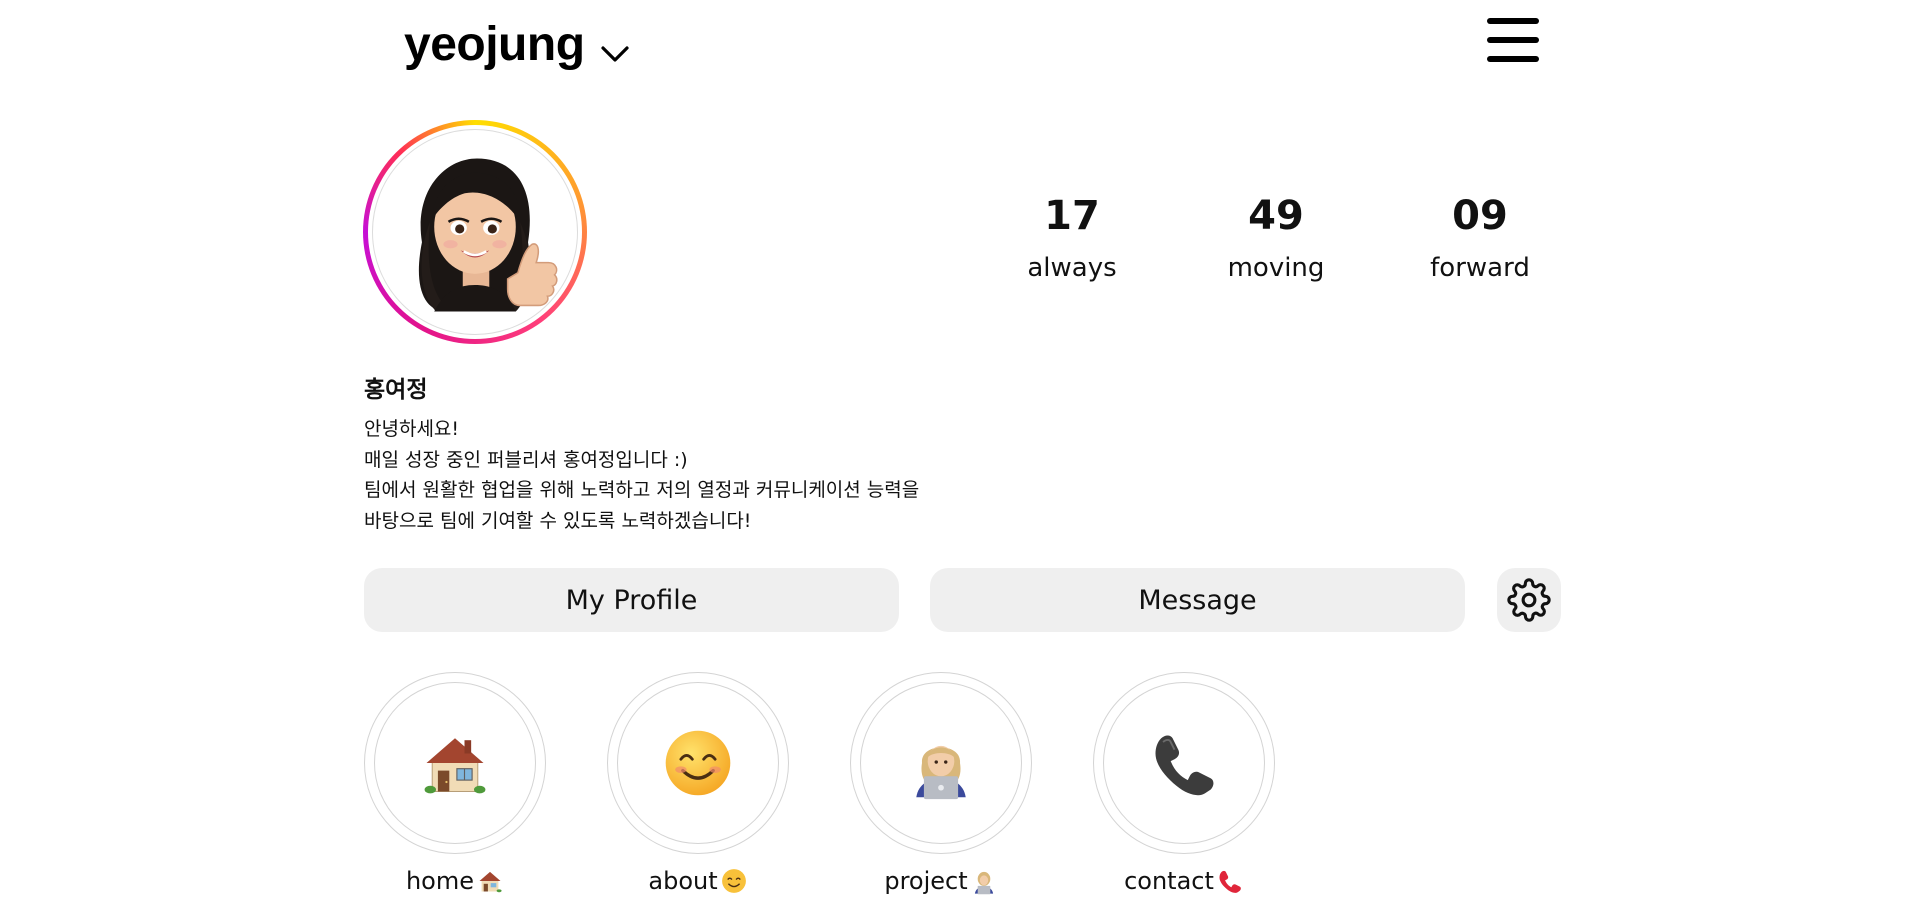  I want to click on highlight-about: about, so click(698, 783).